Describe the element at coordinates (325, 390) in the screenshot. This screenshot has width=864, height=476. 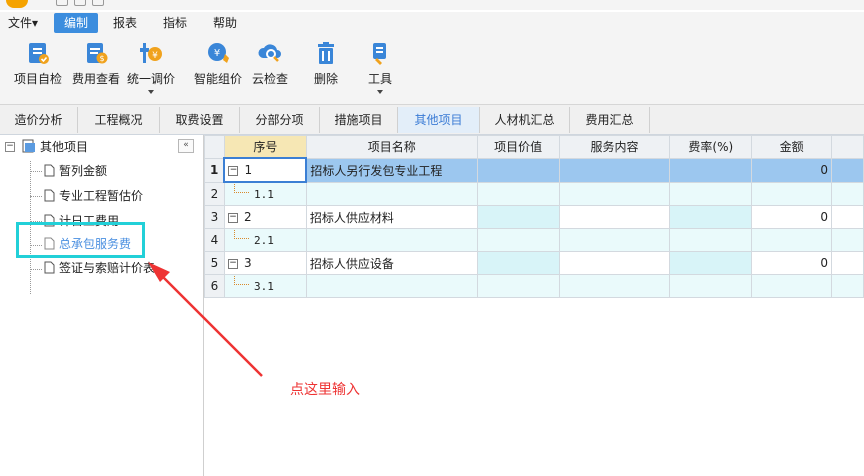
I see `annotation-text: 点这里输入` at that location.